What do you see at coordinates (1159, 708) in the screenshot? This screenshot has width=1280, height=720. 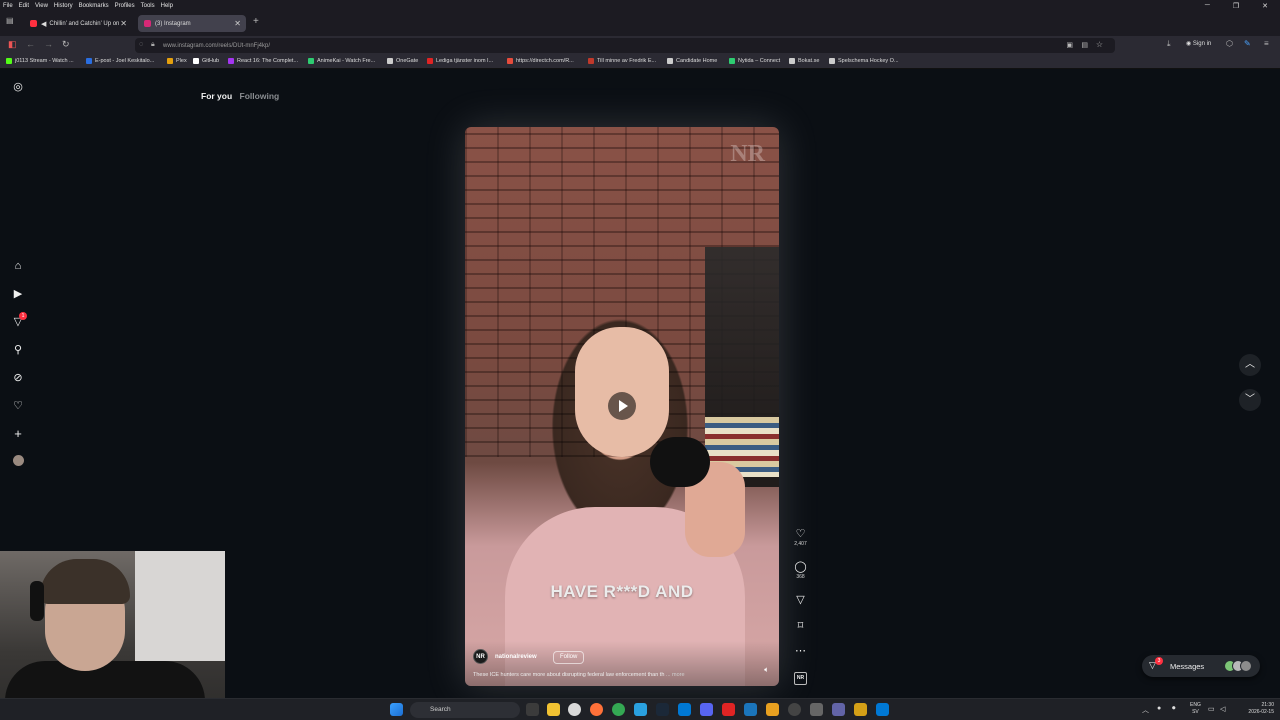 I see `tray-app-icon: ●` at bounding box center [1159, 708].